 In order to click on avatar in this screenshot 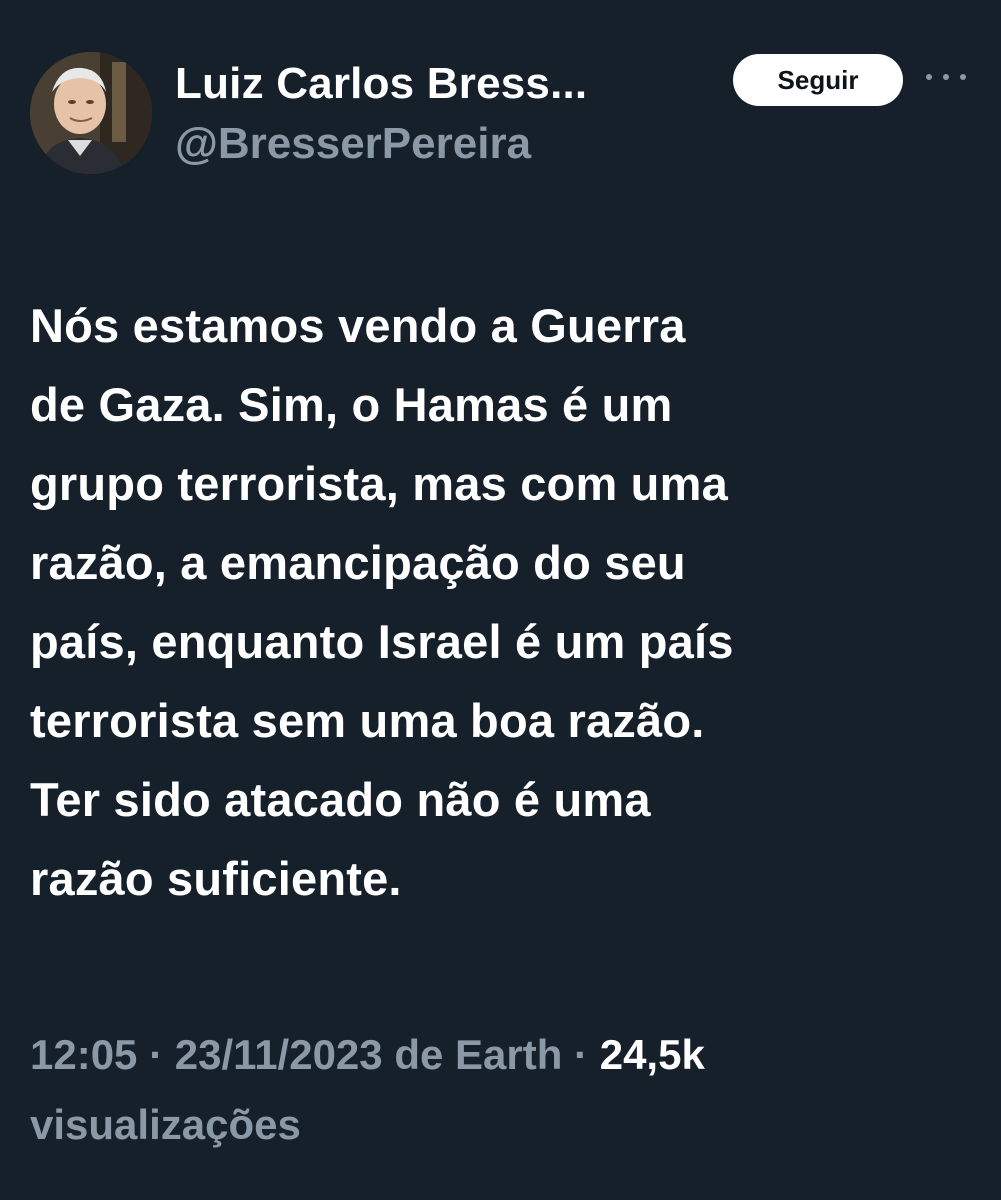, I will do `click(91, 113)`.